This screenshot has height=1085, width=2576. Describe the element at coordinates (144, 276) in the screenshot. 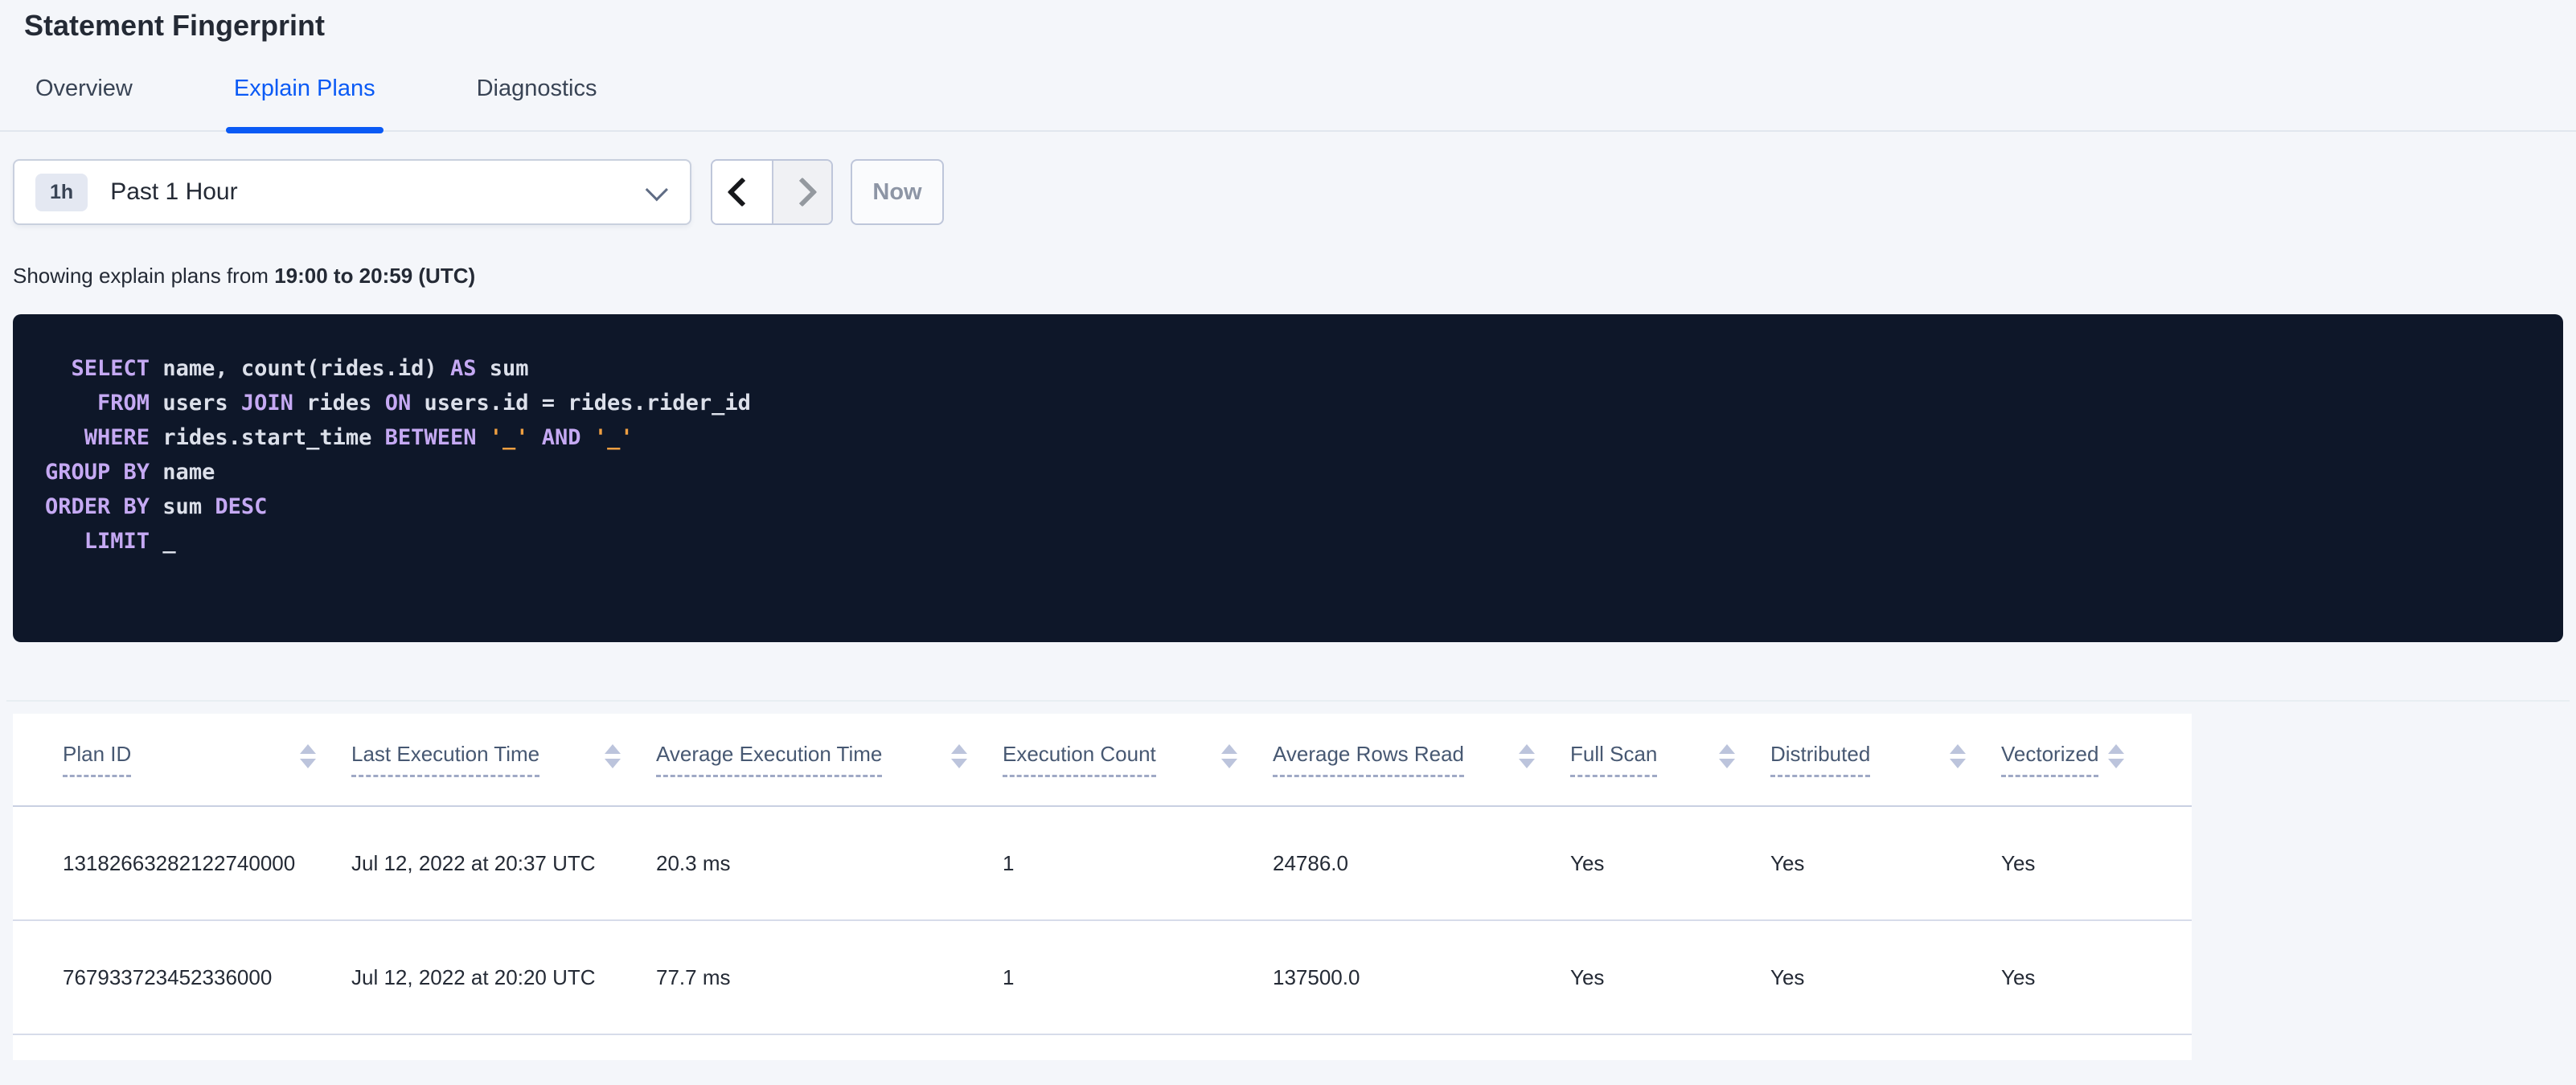

I see `status-prefix: Showing explain plans from` at that location.